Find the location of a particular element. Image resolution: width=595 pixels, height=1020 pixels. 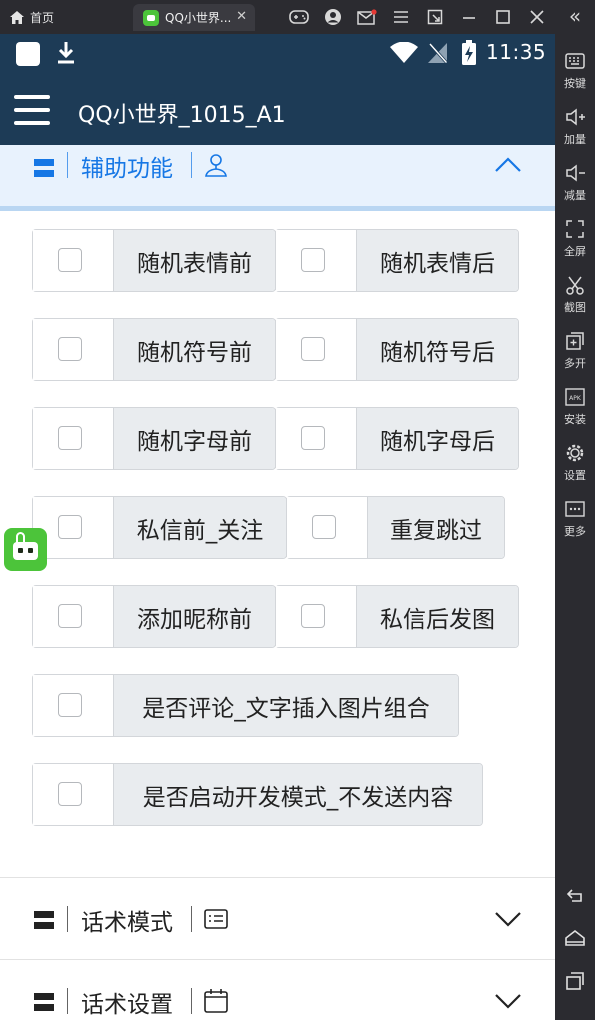

toolbar-keys-button: 按键 is located at coordinates (575, 75).